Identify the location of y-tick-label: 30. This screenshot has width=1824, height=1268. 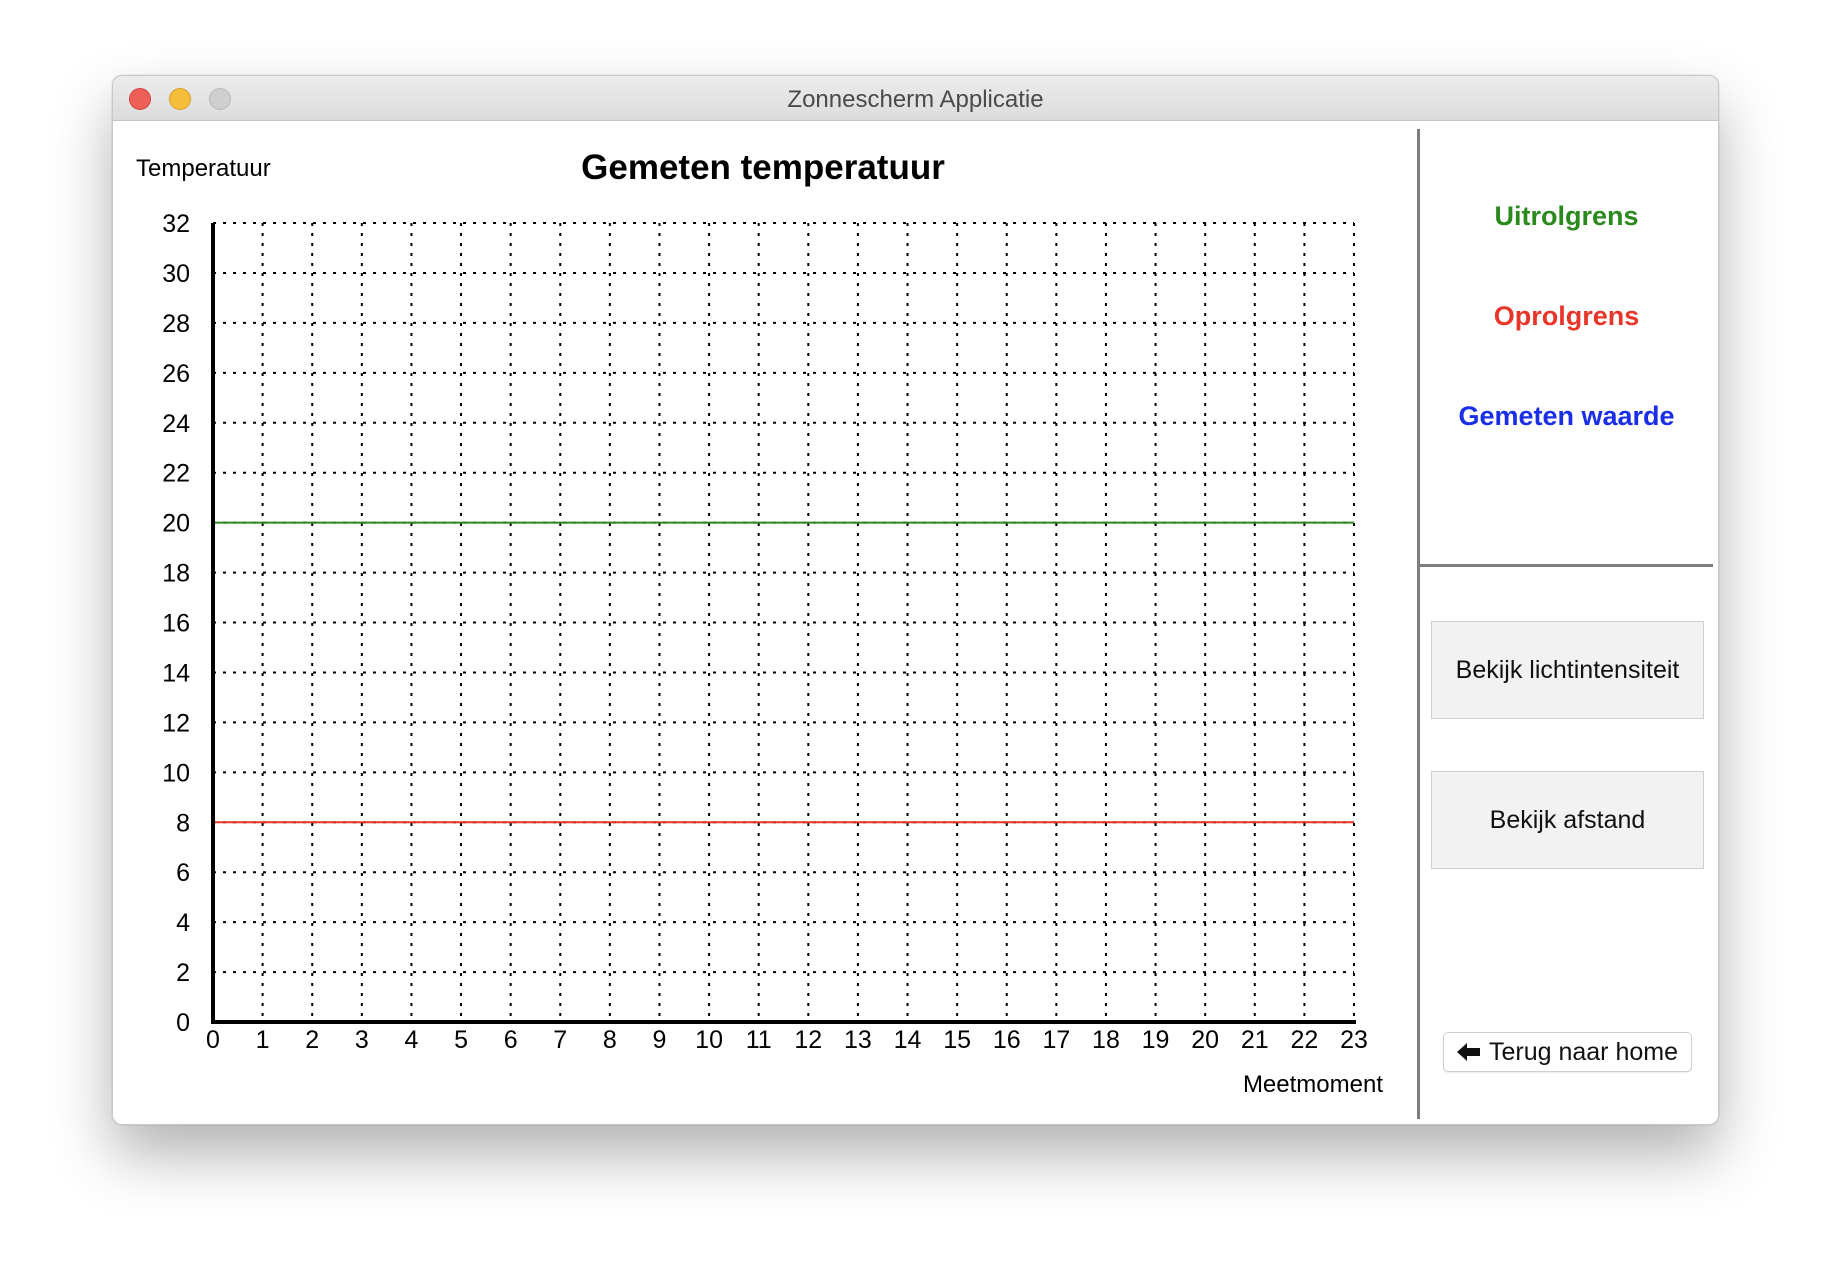
(176, 274).